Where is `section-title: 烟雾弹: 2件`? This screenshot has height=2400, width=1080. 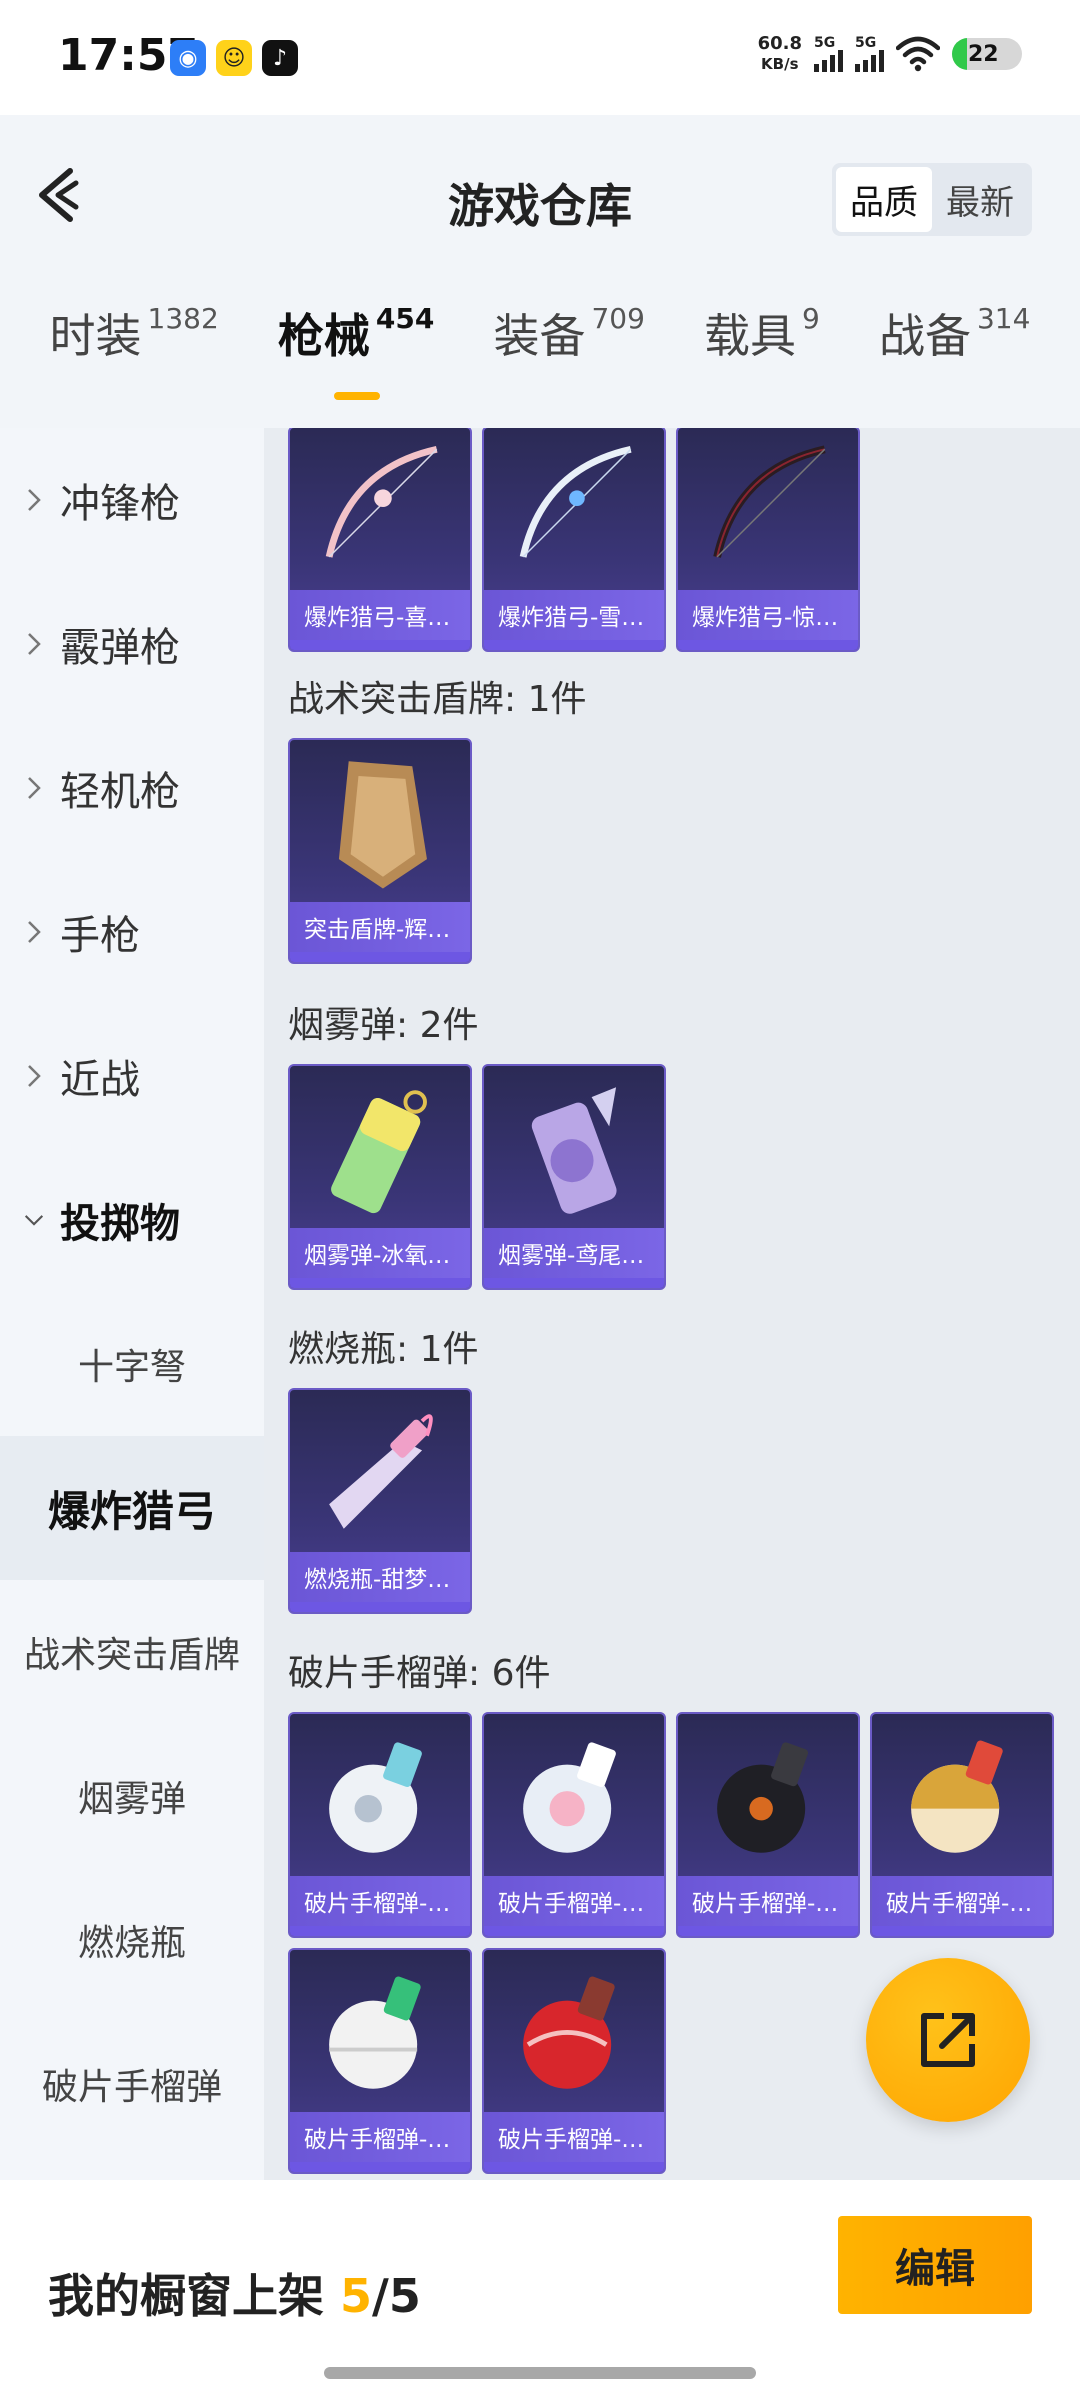 section-title: 烟雾弹: 2件 is located at coordinates (383, 1025).